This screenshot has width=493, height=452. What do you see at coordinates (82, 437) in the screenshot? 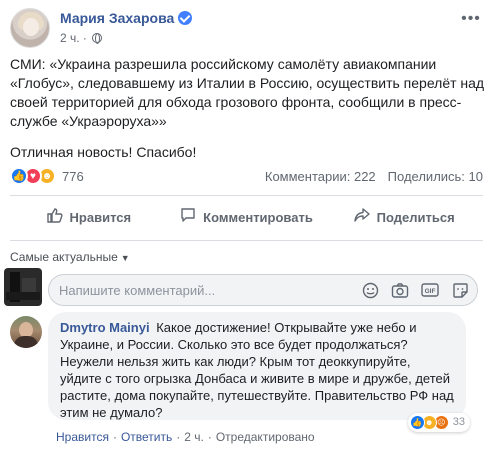
I see `comment-like-link: Нравится` at bounding box center [82, 437].